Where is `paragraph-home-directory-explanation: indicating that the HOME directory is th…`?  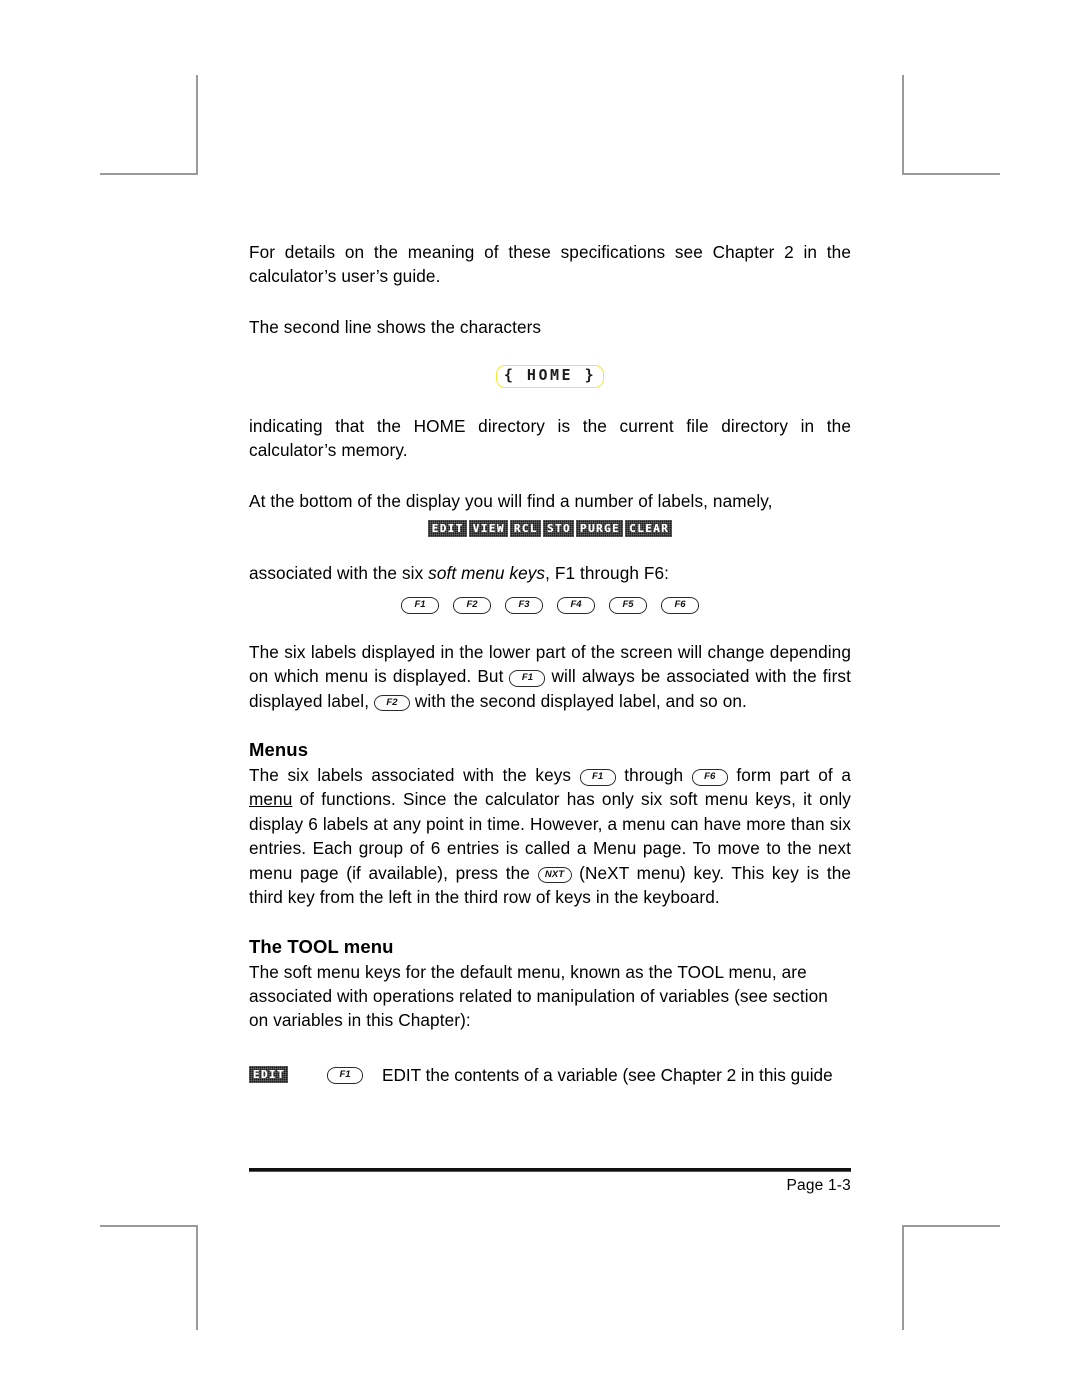
paragraph-home-directory-explanation: indicating that the HOME directory is th… is located at coordinates (550, 438).